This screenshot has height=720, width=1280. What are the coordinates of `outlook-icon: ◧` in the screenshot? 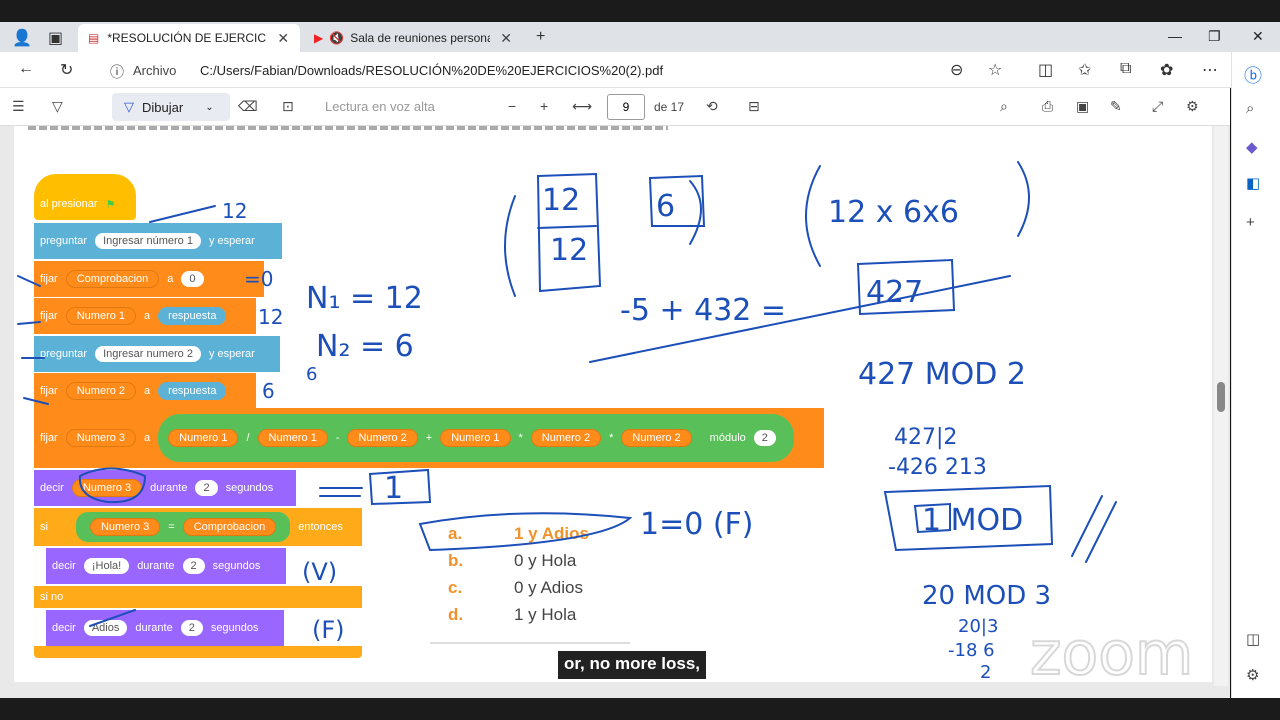 It's located at (1253, 183).